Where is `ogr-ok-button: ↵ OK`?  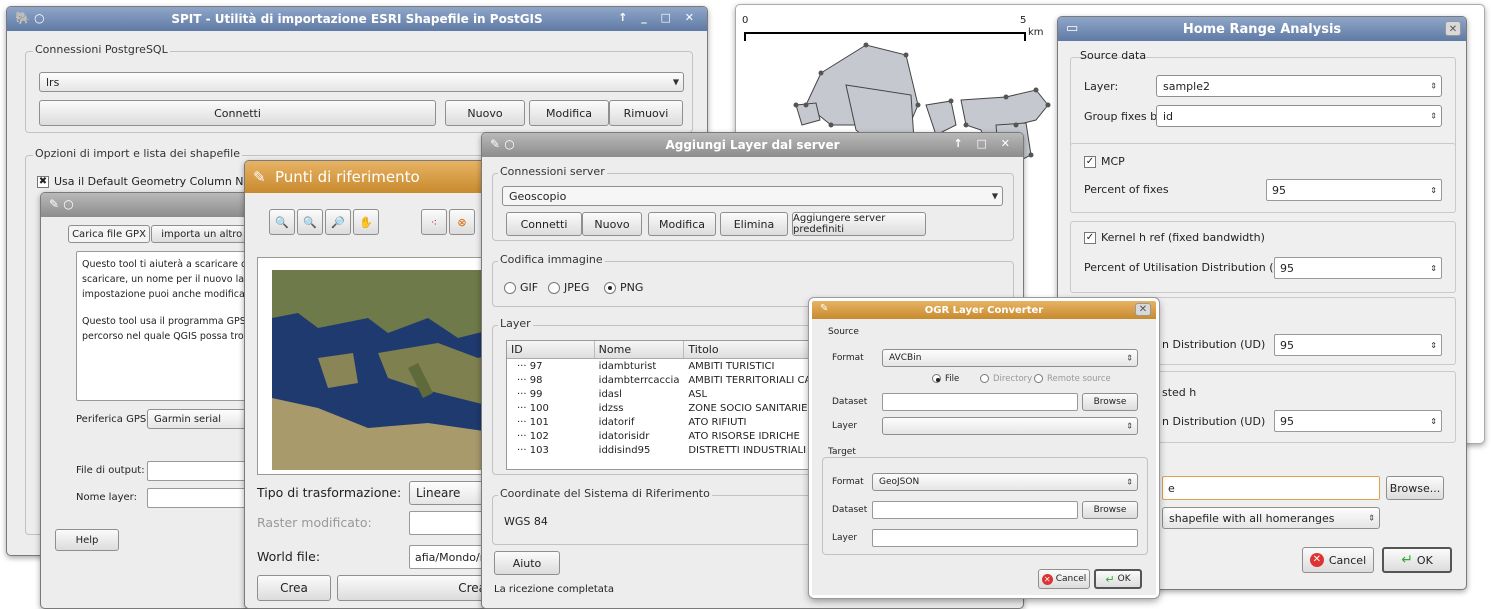 ogr-ok-button: ↵ OK is located at coordinates (1118, 579).